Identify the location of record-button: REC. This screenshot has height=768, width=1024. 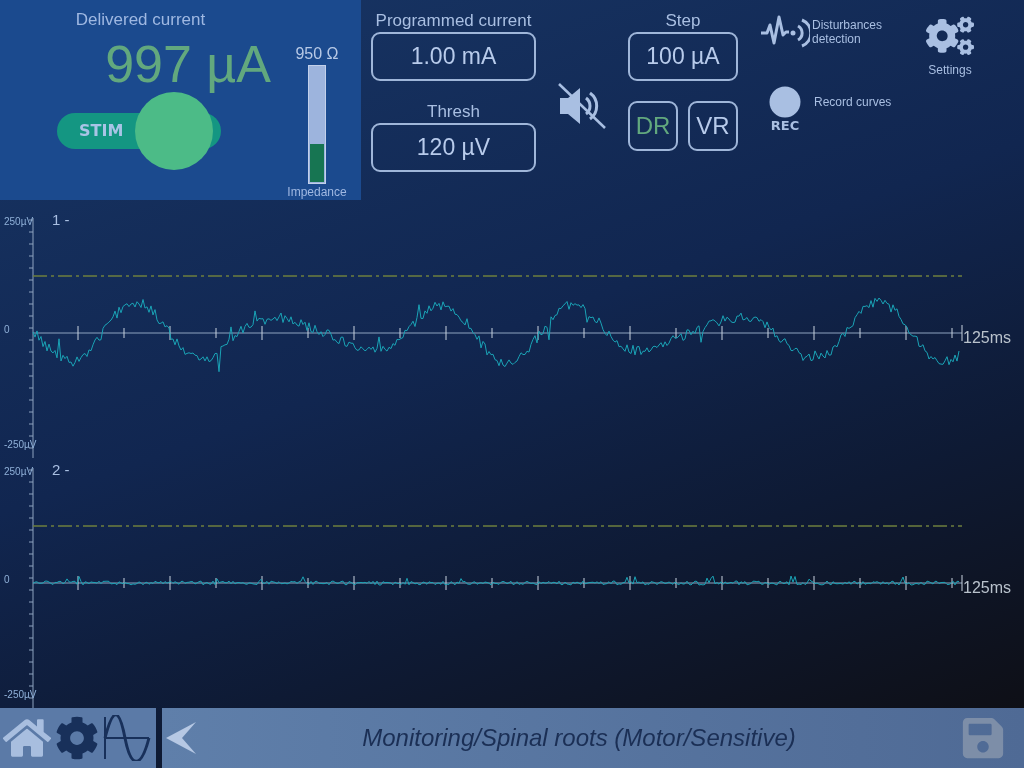
(785, 109).